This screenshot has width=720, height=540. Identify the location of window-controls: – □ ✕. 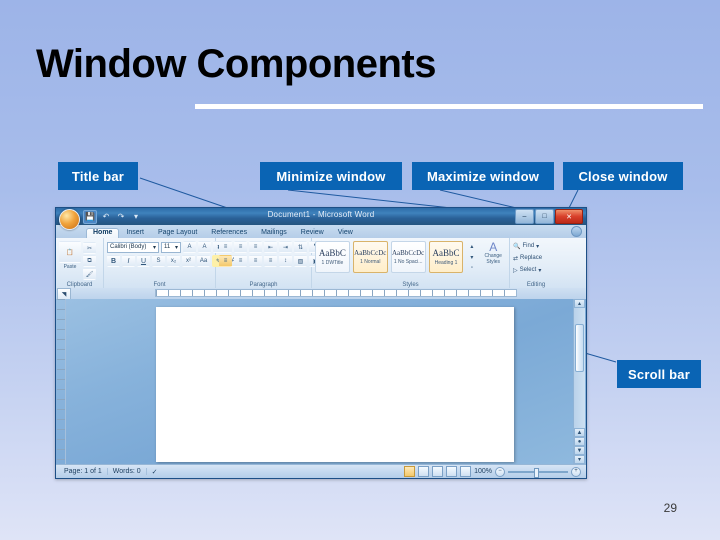
(549, 216).